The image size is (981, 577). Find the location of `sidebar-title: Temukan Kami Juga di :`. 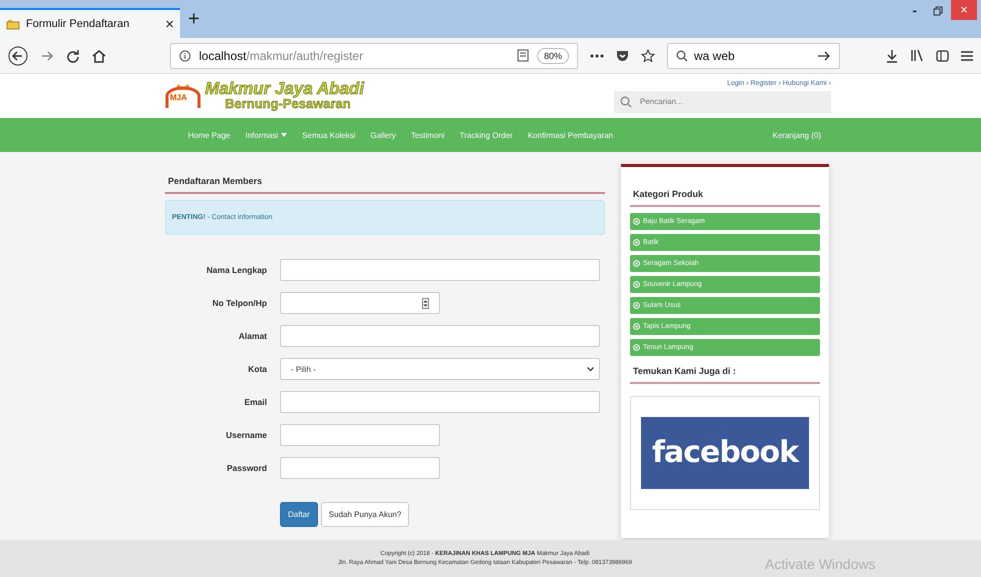

sidebar-title: Temukan Kami Juga di : is located at coordinates (725, 372).